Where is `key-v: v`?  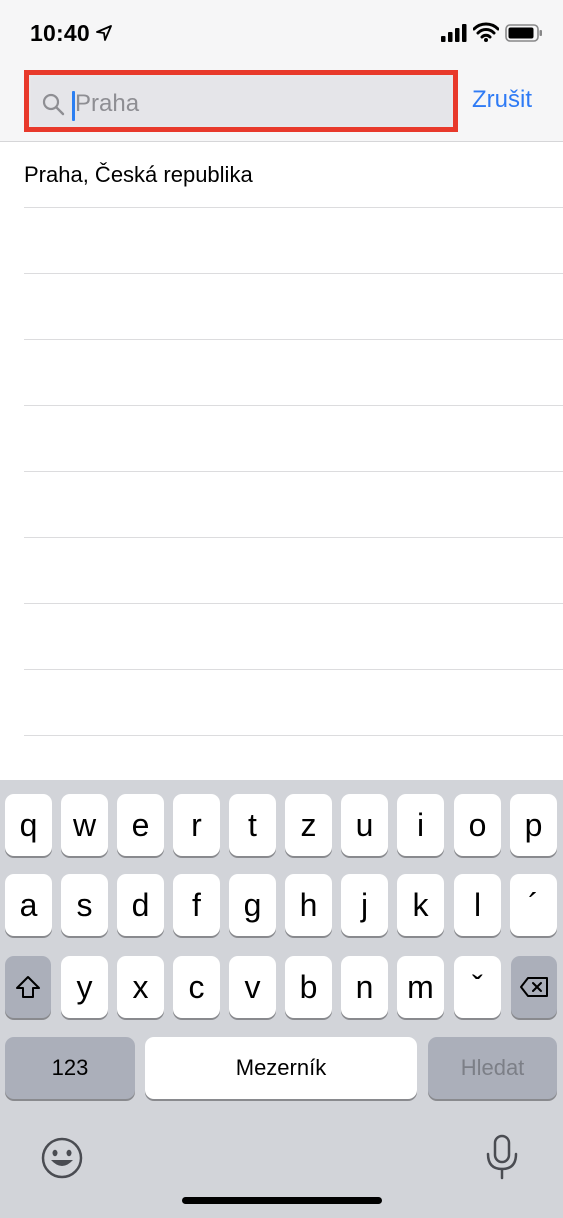 key-v: v is located at coordinates (252, 987).